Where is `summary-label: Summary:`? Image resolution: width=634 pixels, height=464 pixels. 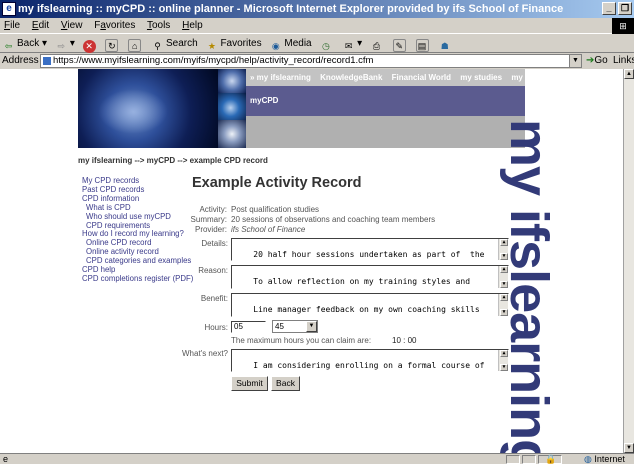
summary-label: Summary: is located at coordinates (208, 219).